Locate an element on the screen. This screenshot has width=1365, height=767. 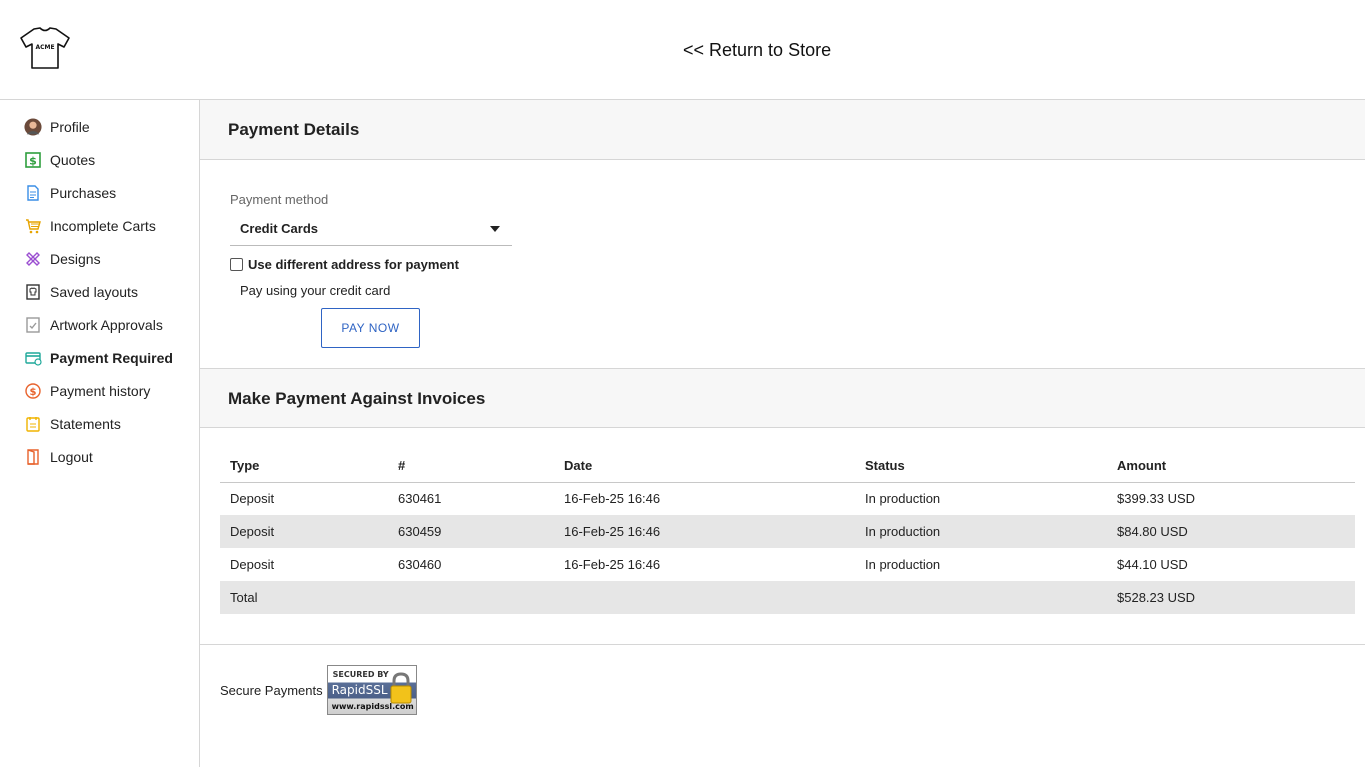
sidebar-item-payment-history: $ Payment history is located at coordinates (87, 391).